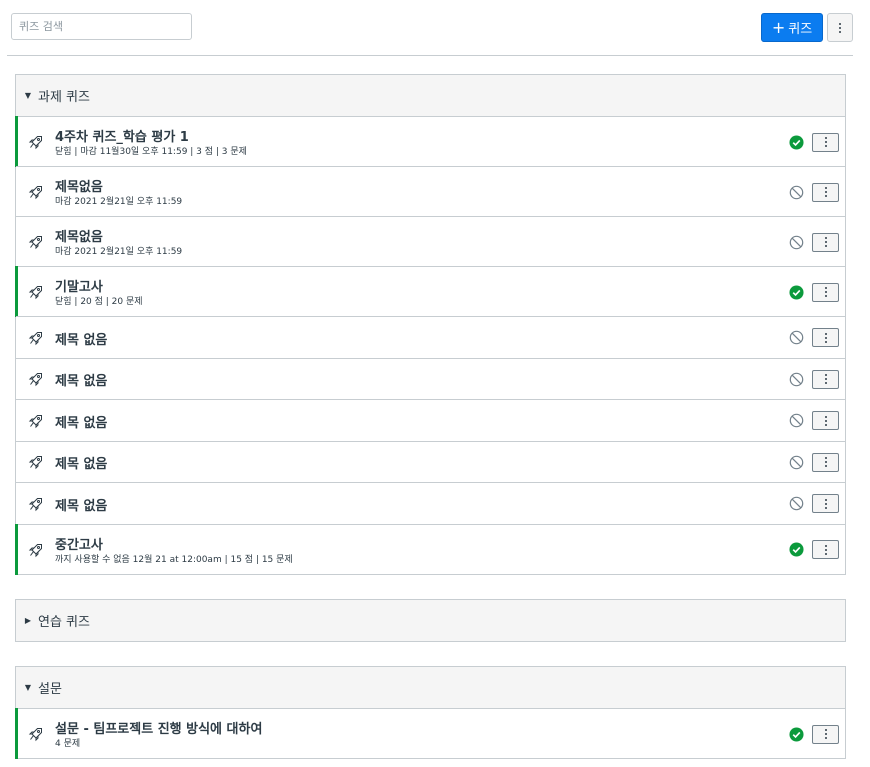 Image resolution: width=870 pixels, height=767 pixels. What do you see at coordinates (101, 26) in the screenshot?
I see `search-input` at bounding box center [101, 26].